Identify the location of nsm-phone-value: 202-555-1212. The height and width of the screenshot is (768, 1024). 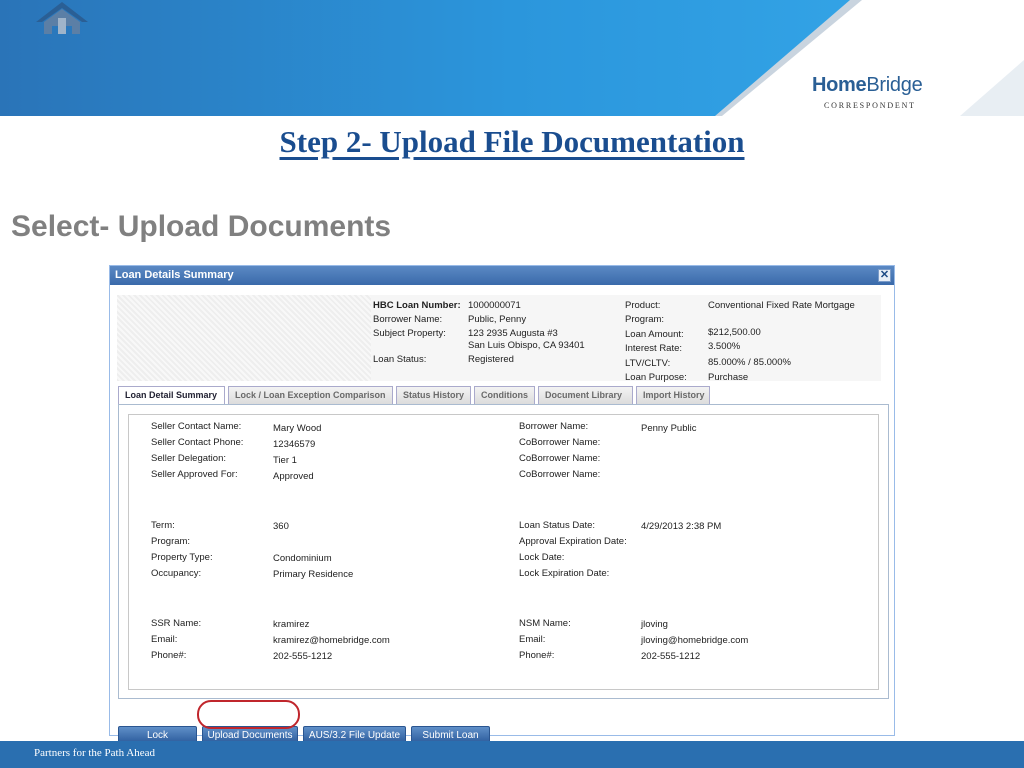
(671, 656).